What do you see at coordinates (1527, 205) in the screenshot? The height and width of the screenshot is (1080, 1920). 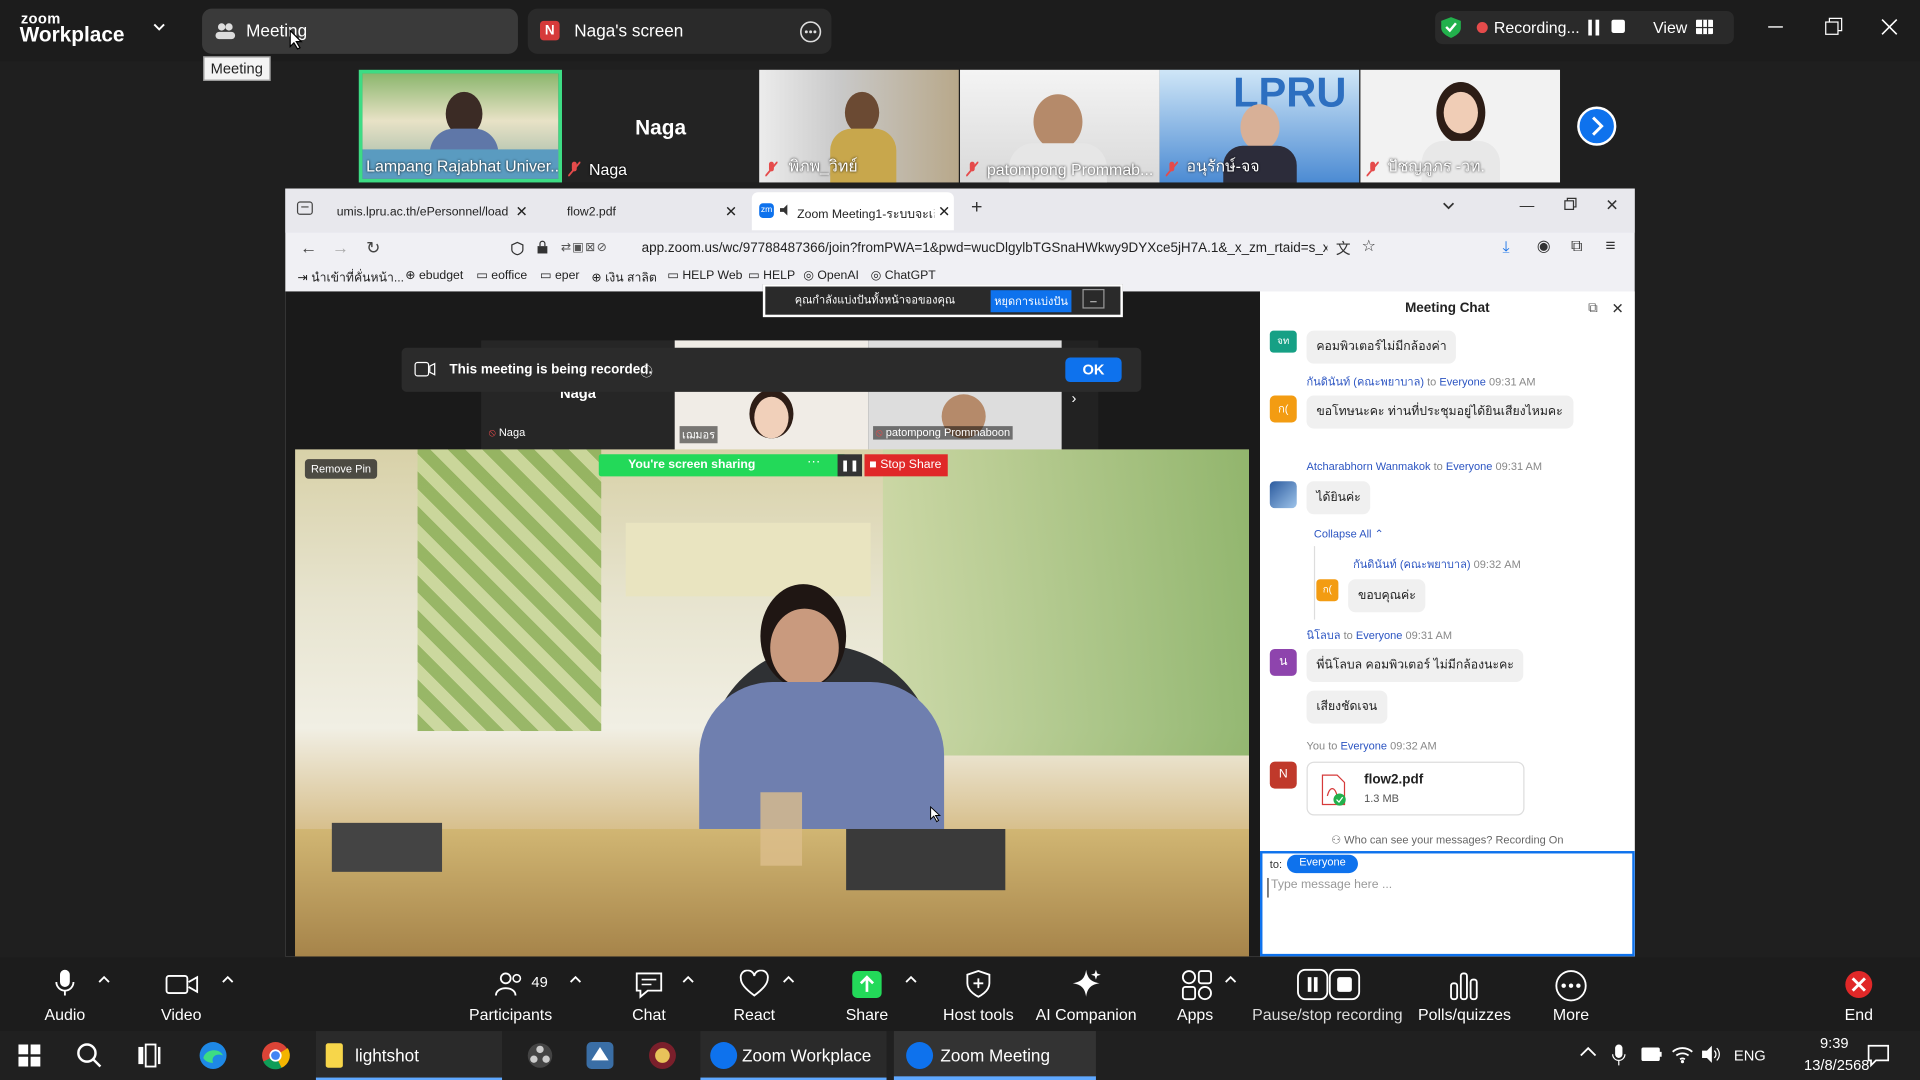 I see `minimize-icon: —` at bounding box center [1527, 205].